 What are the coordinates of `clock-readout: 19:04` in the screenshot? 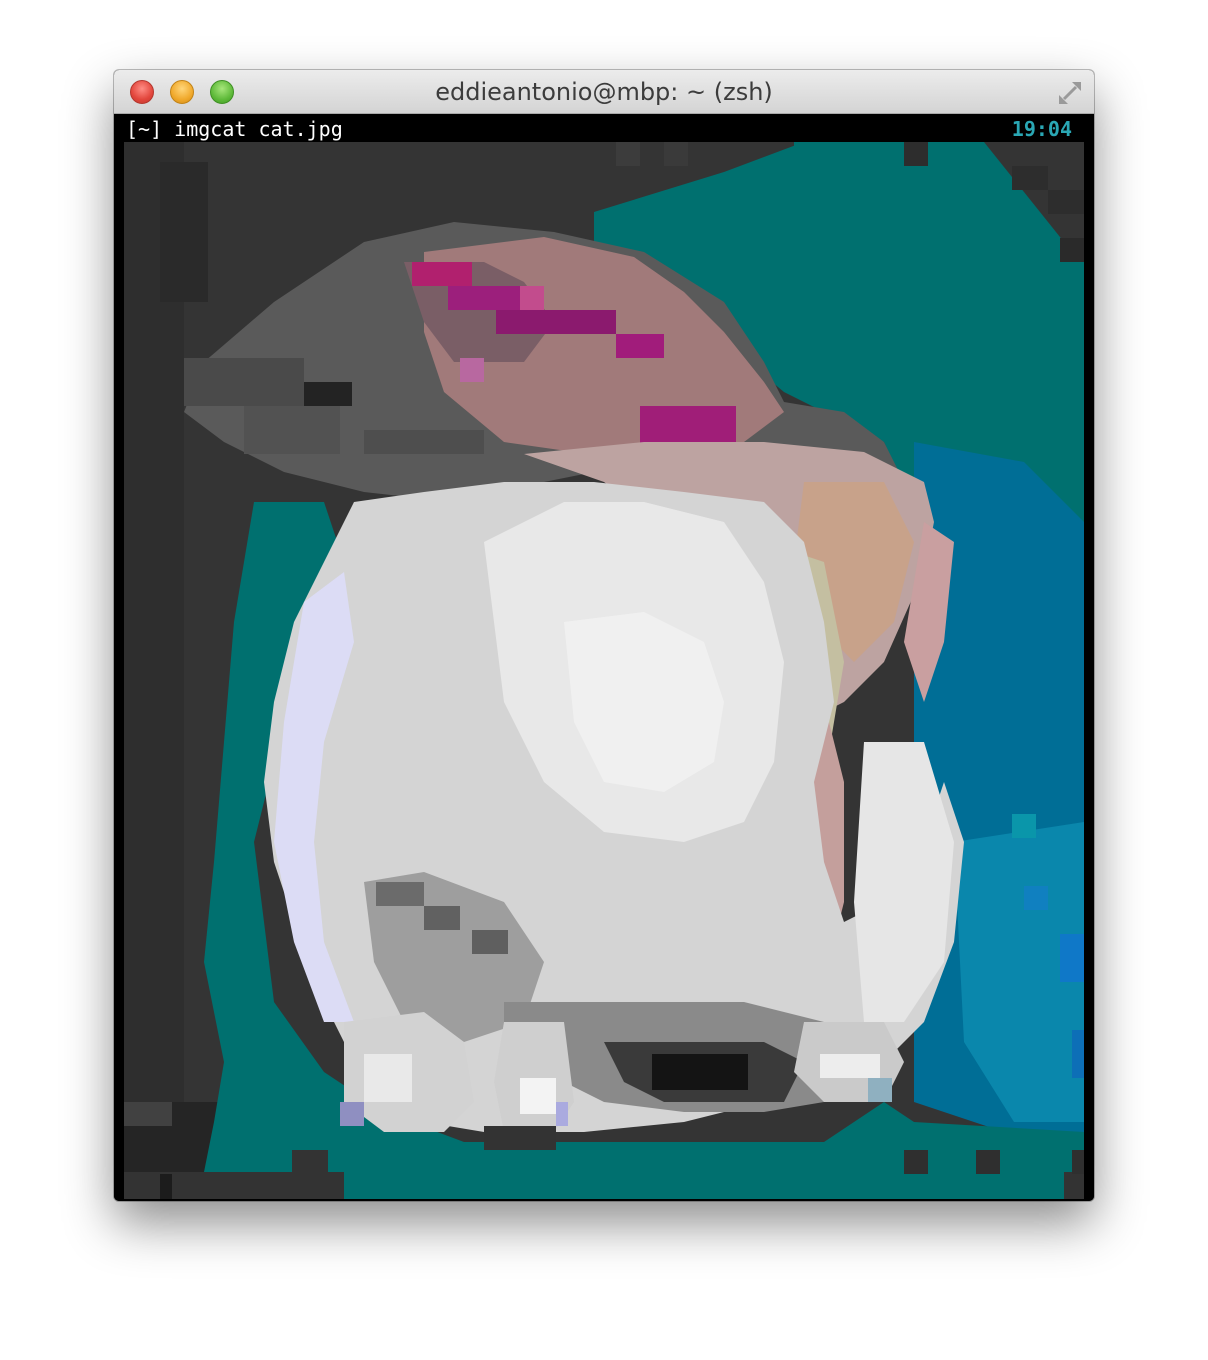 It's located at (1041, 129).